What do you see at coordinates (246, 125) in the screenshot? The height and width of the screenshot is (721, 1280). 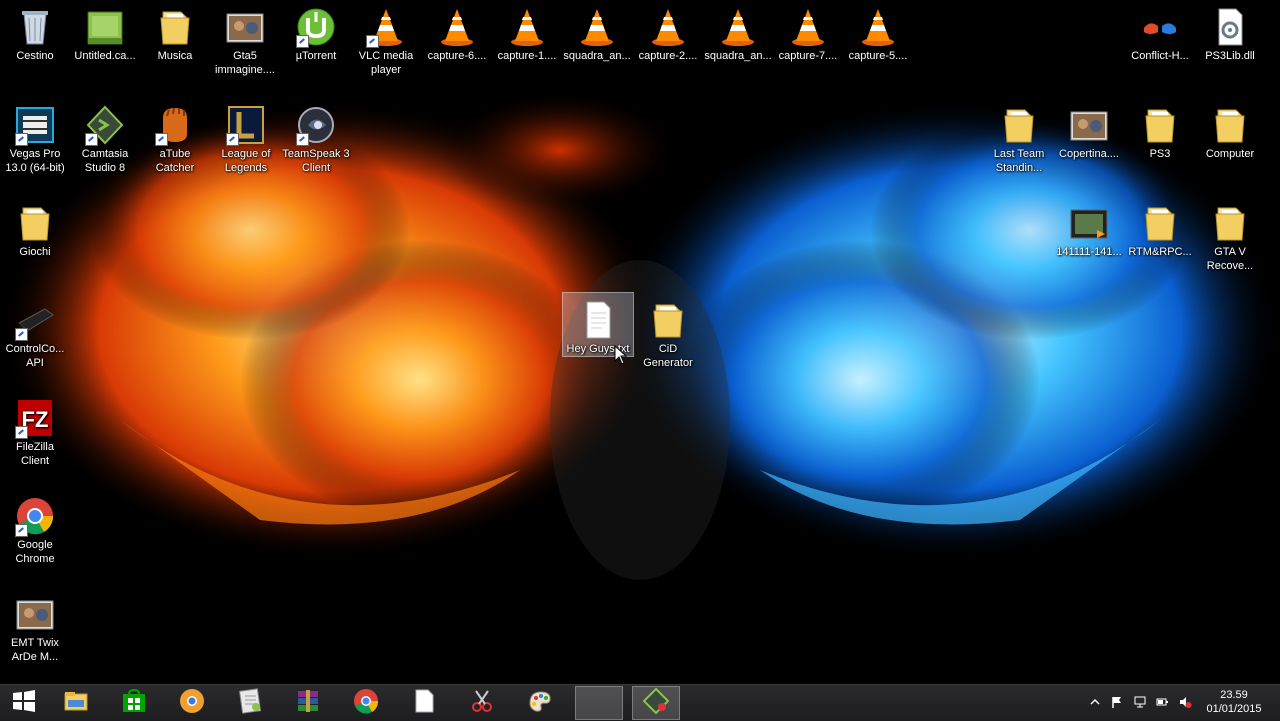 I see `league-of-legends-icon` at bounding box center [246, 125].